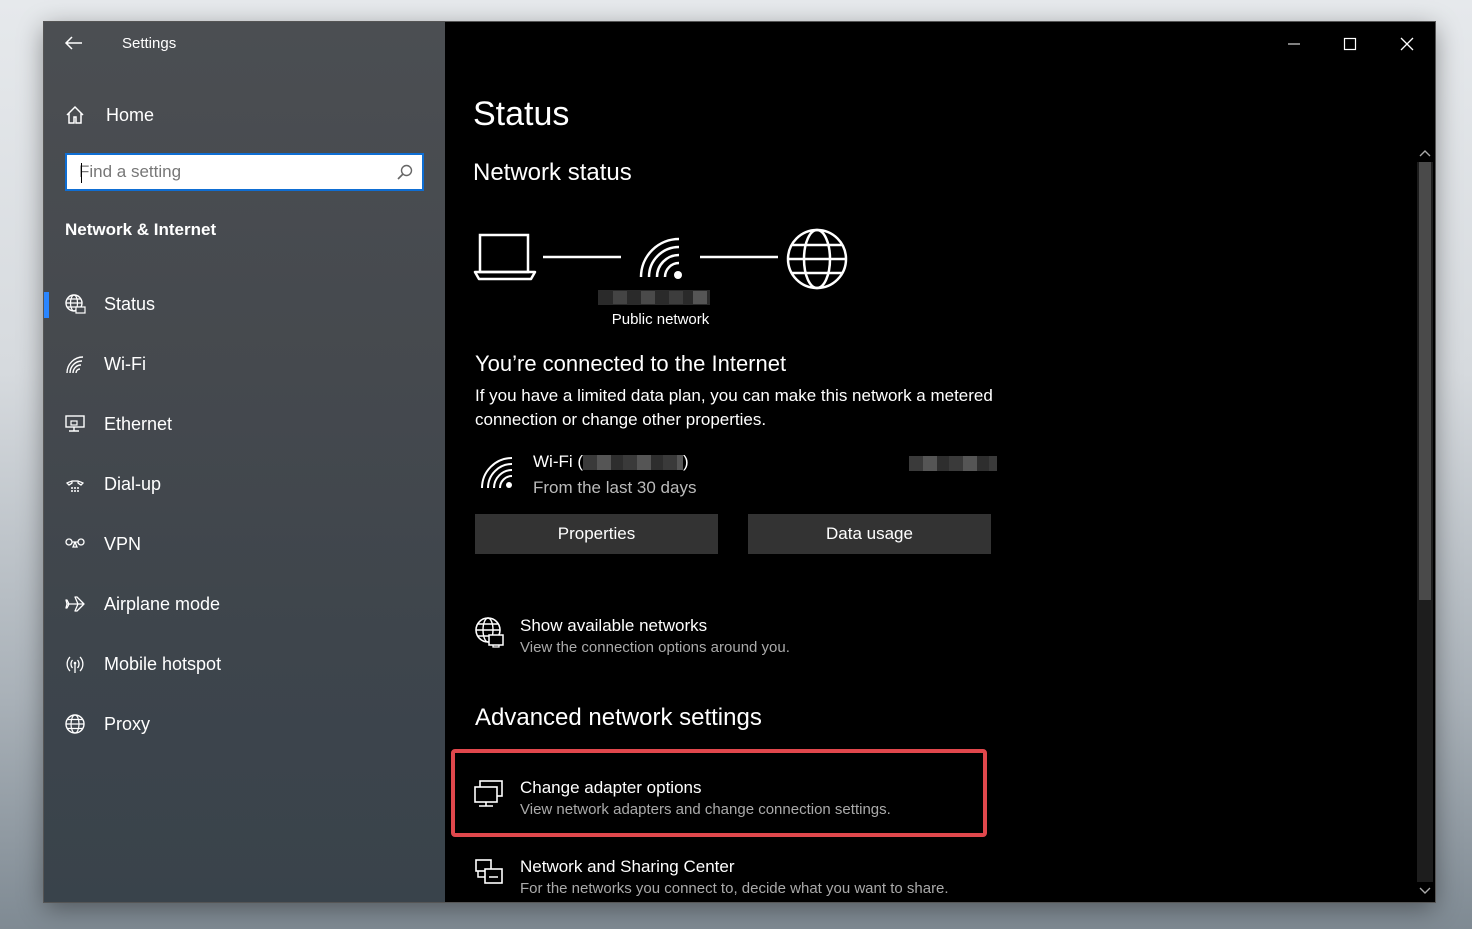 The height and width of the screenshot is (929, 1472). I want to click on chevron-up-icon, so click(1425, 153).